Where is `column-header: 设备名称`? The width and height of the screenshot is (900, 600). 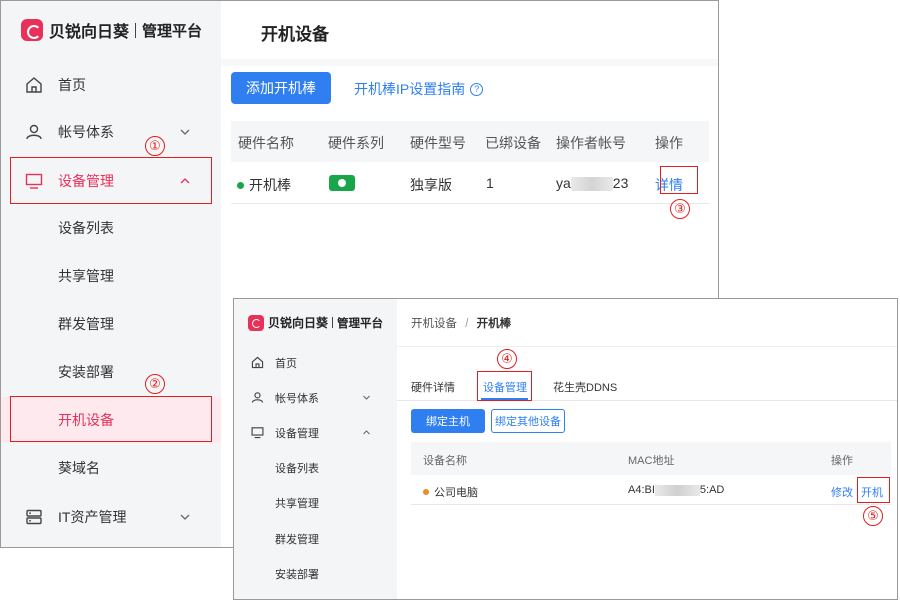
column-header: 设备名称 is located at coordinates (445, 461).